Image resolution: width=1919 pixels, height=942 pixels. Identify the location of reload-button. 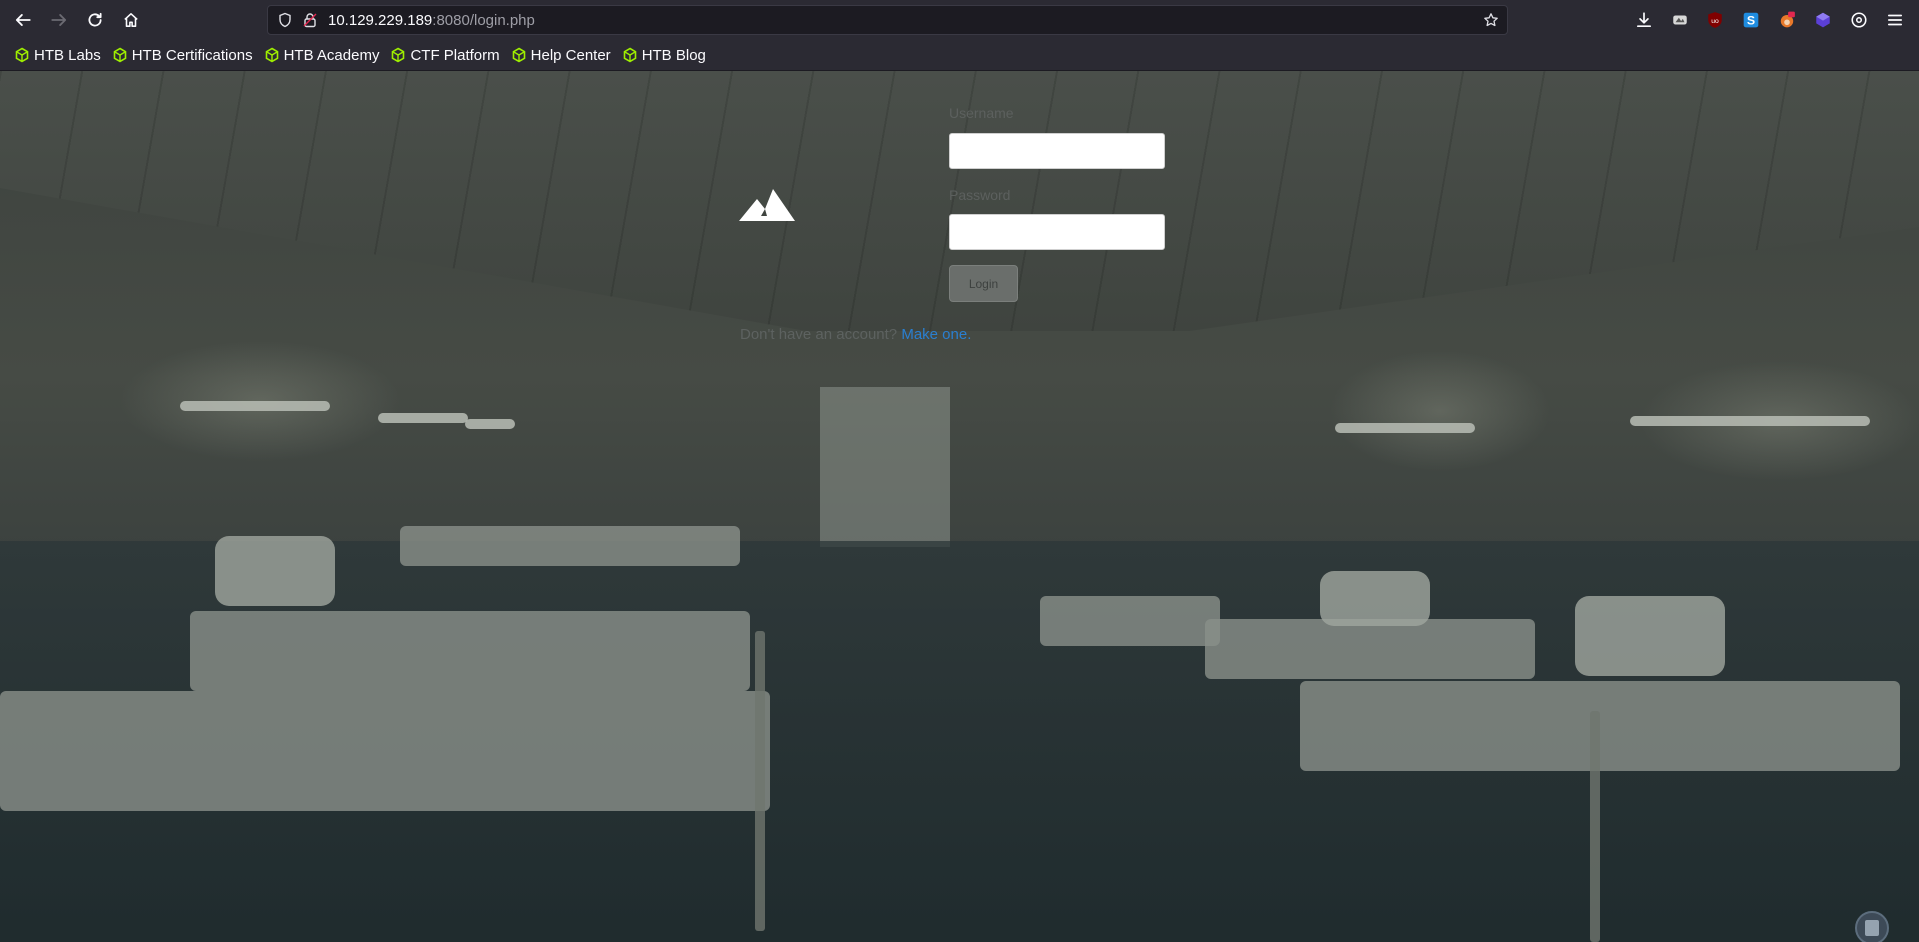
(95, 20).